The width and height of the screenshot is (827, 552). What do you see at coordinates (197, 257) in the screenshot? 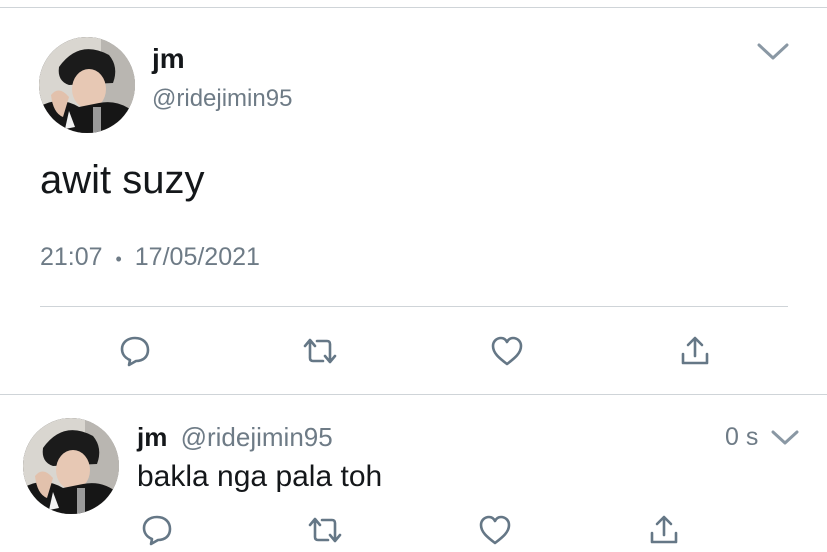
I see `tweet-date: 17/05/2021` at bounding box center [197, 257].